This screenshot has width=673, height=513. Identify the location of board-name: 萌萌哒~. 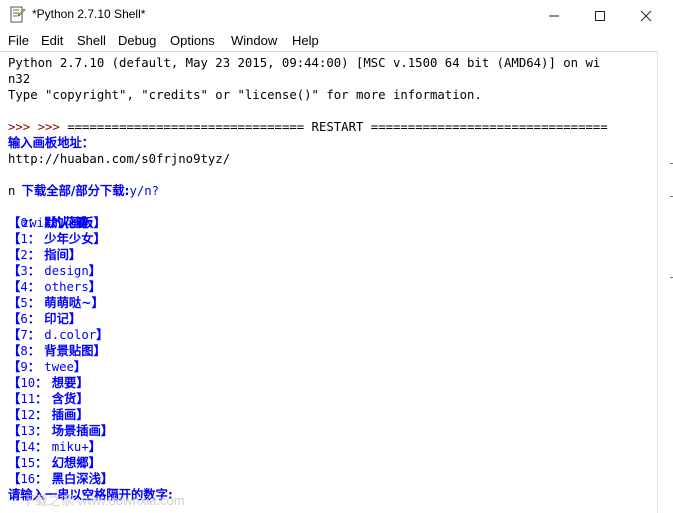
(68, 303).